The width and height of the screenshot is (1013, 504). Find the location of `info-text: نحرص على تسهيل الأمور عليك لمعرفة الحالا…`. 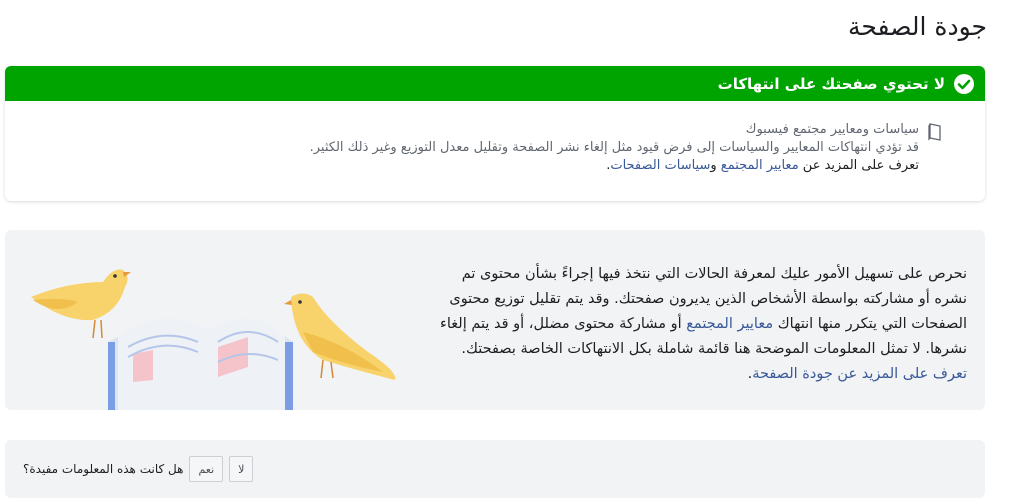

info-text: نحرص على تسهيل الأمور عليك لمعرفة الحالا… is located at coordinates (697, 324).